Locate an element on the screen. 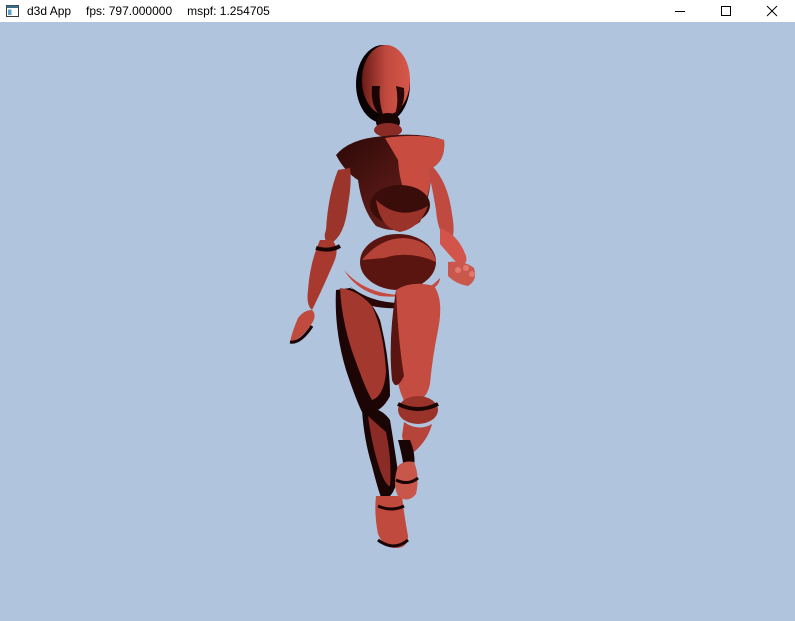 The image size is (795, 621). maximize-button is located at coordinates (726, 11).